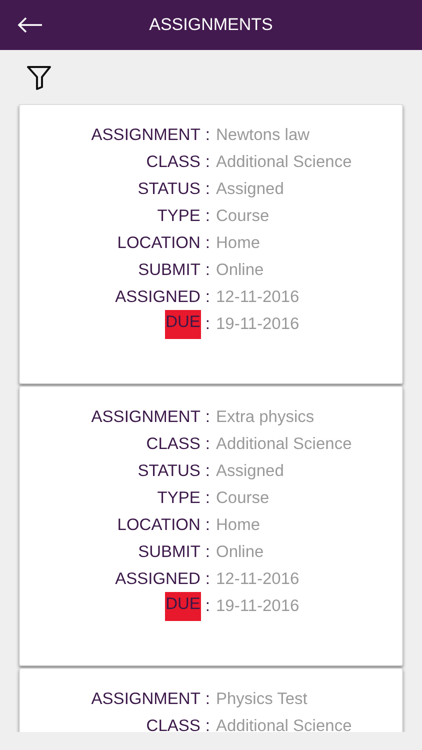  I want to click on field-value: Extra physics, so click(265, 417).